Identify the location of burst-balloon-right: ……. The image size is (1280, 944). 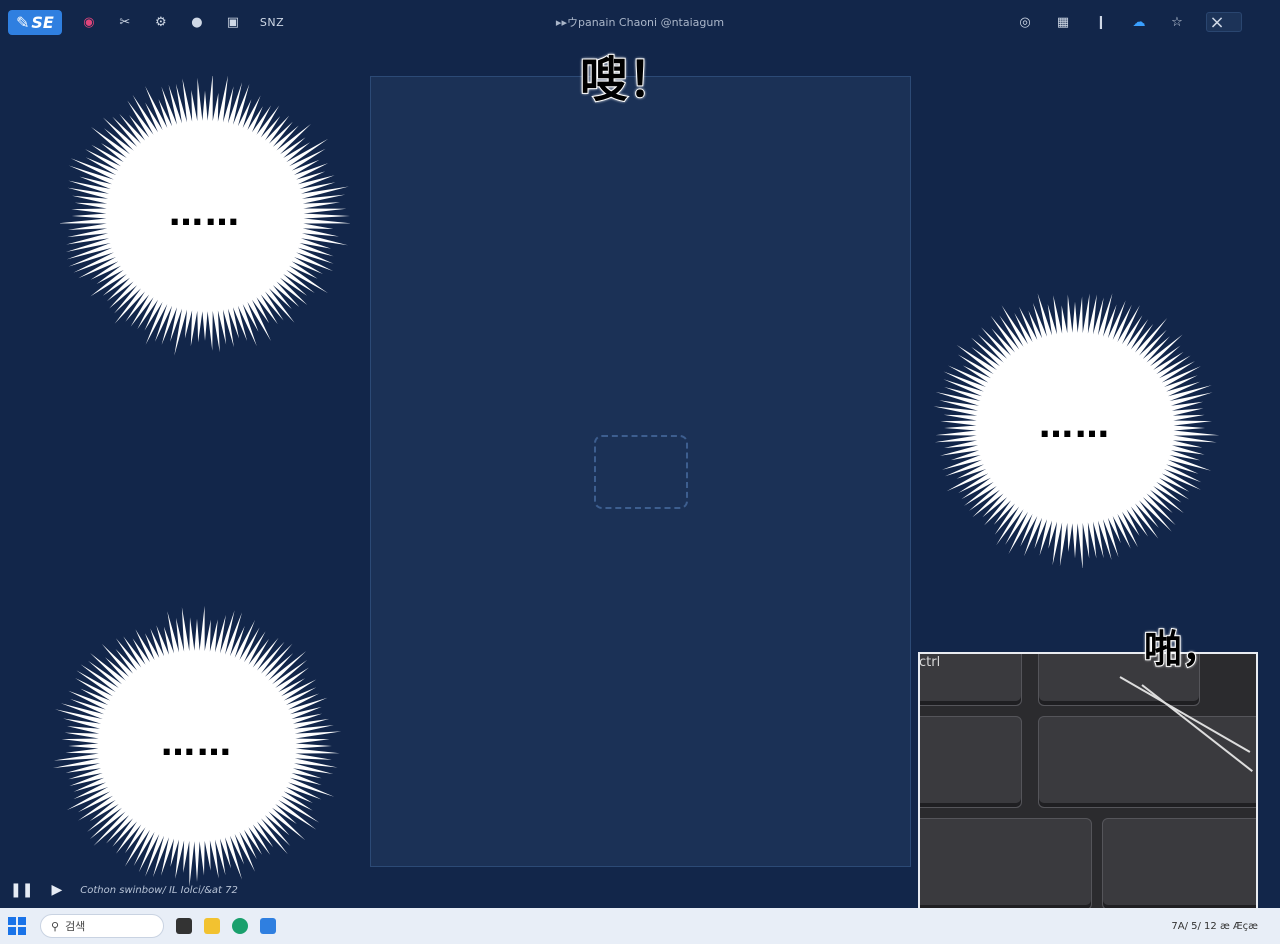
(1075, 428).